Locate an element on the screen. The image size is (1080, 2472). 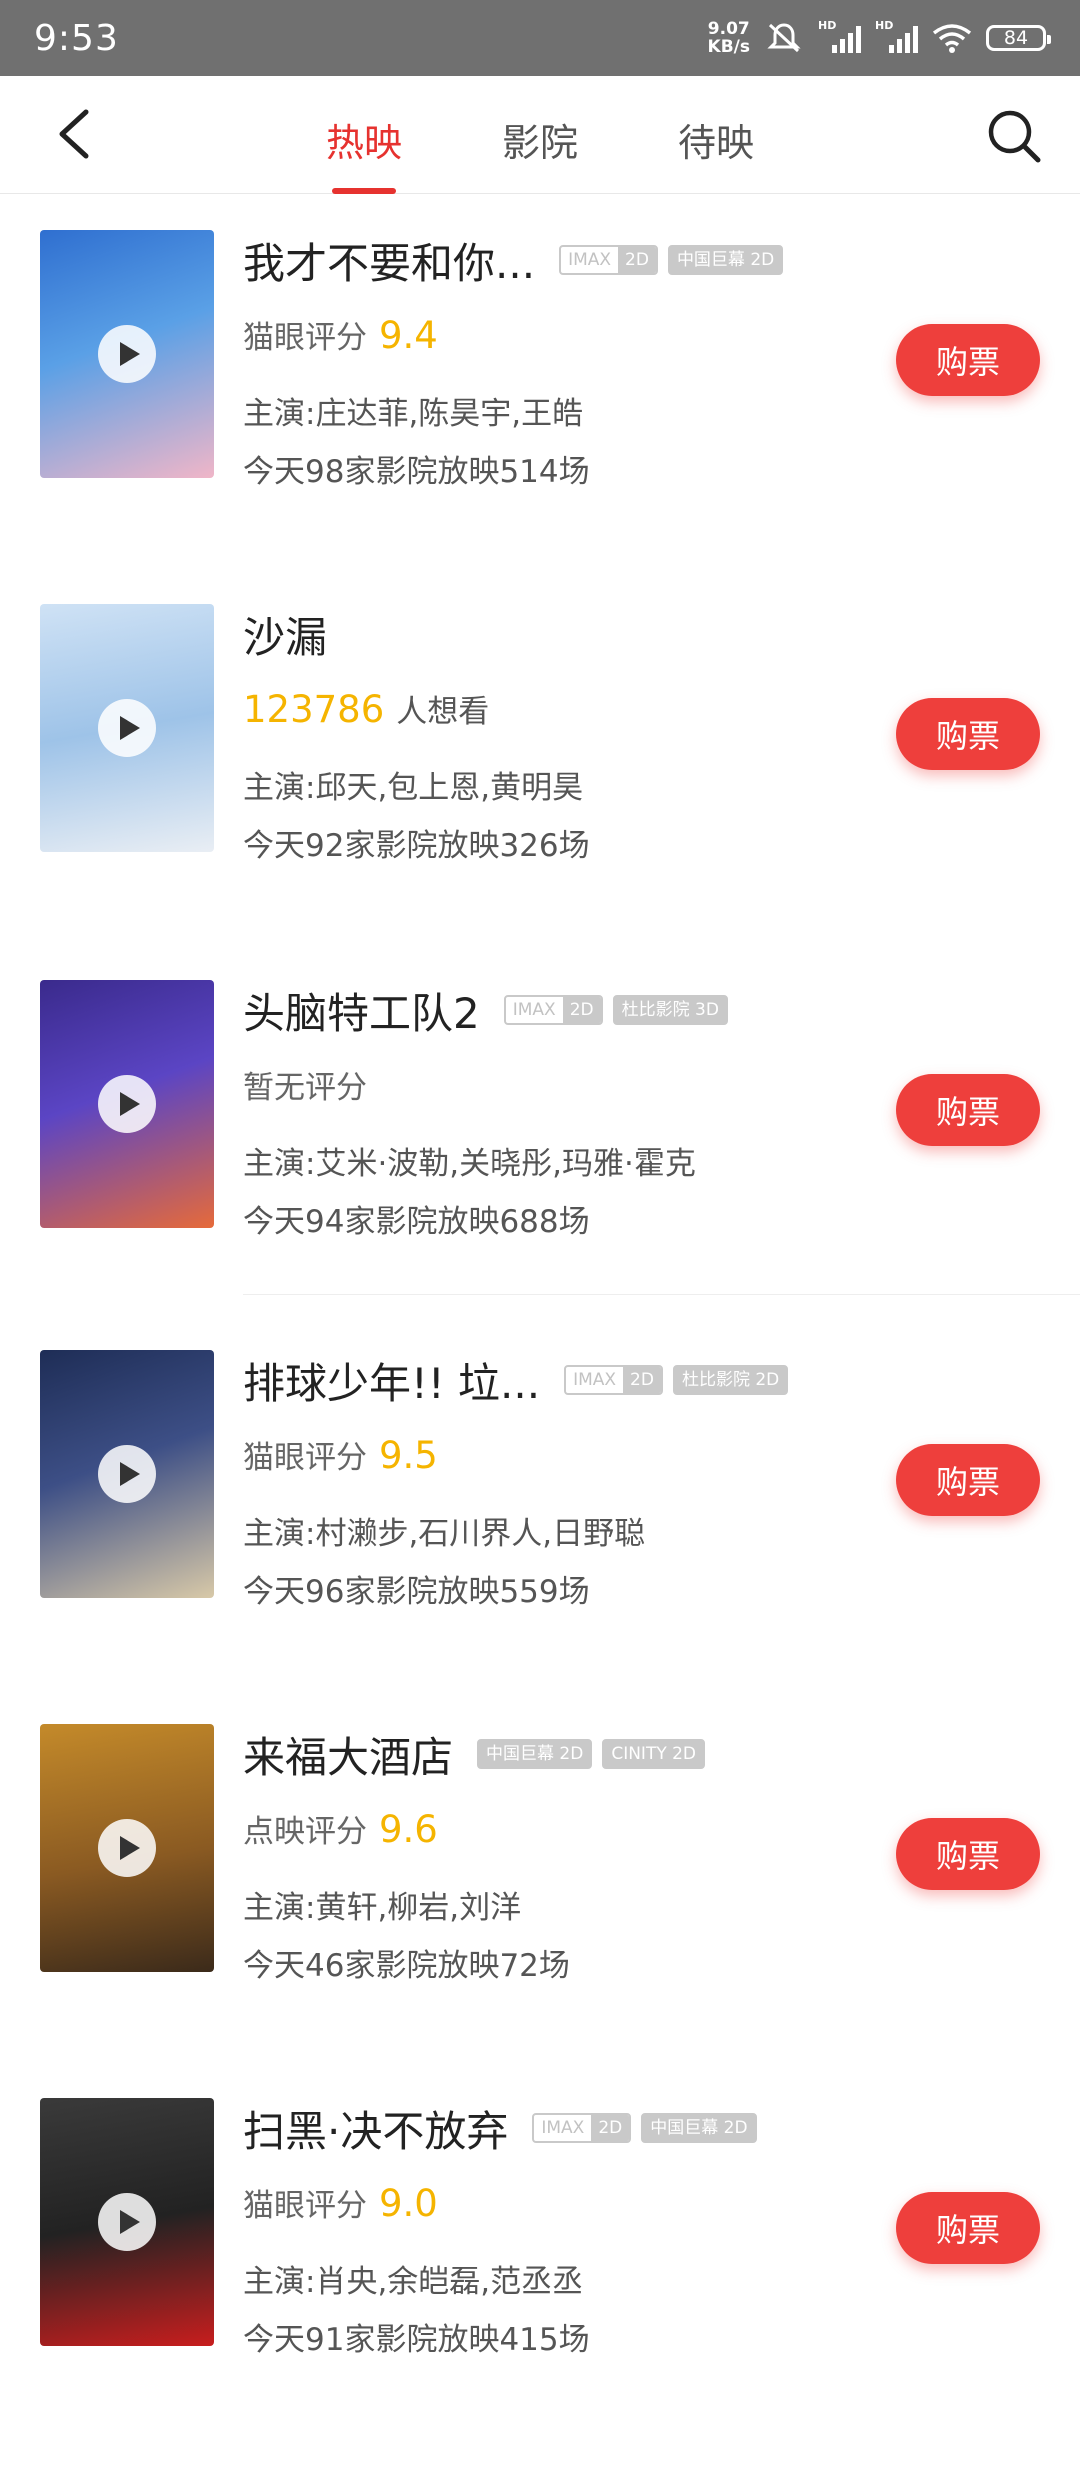
showings: 今天96家影院放映559场 is located at coordinates (416, 1592).